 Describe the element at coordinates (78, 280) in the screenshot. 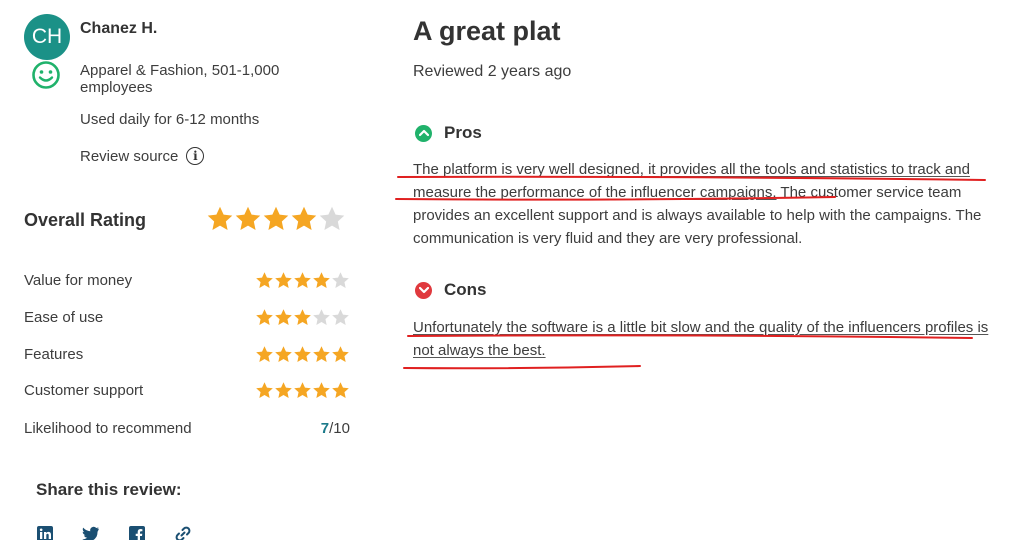

I see `rating-label: Value for money` at that location.